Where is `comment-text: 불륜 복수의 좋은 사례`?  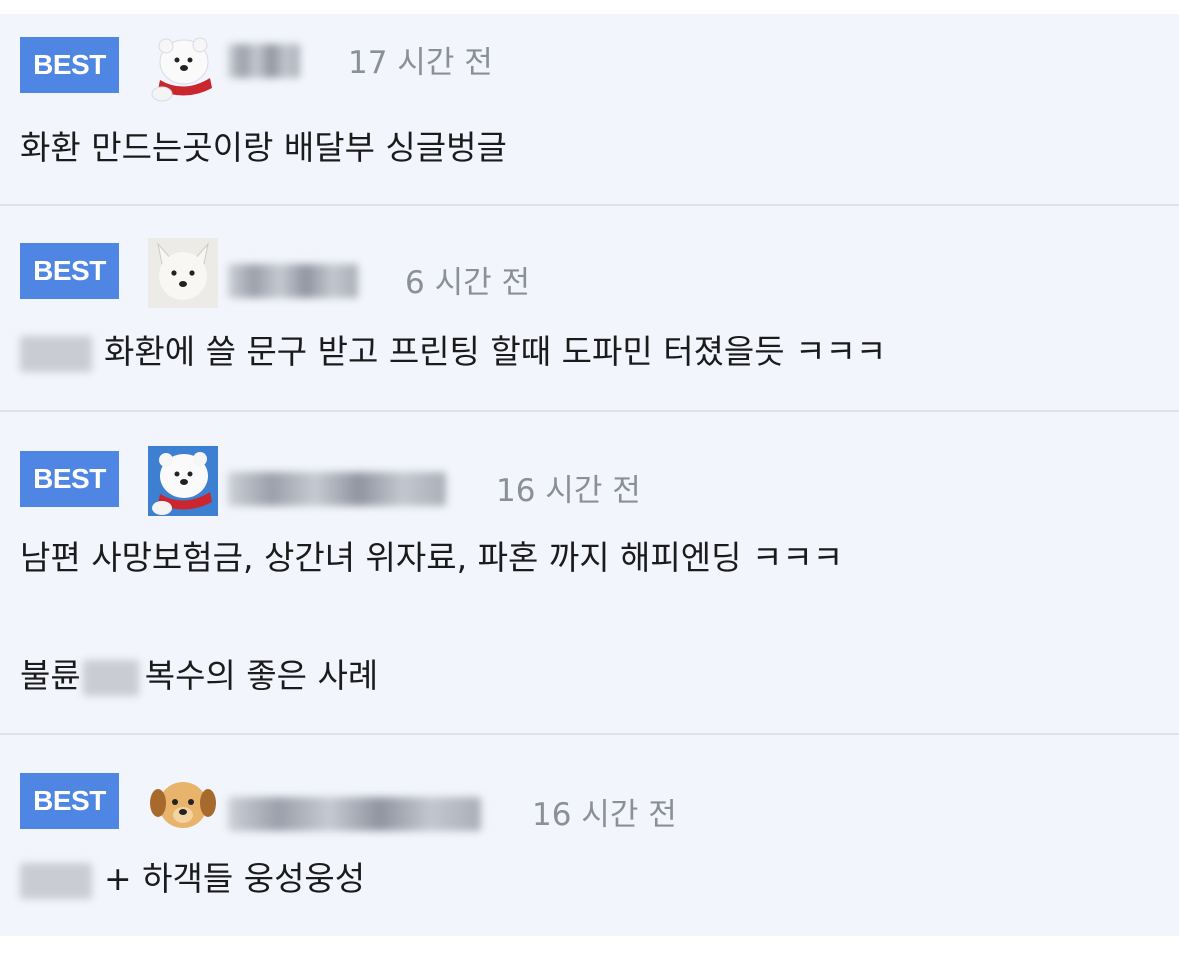 comment-text: 불륜 복수의 좋은 사례 is located at coordinates (199, 676).